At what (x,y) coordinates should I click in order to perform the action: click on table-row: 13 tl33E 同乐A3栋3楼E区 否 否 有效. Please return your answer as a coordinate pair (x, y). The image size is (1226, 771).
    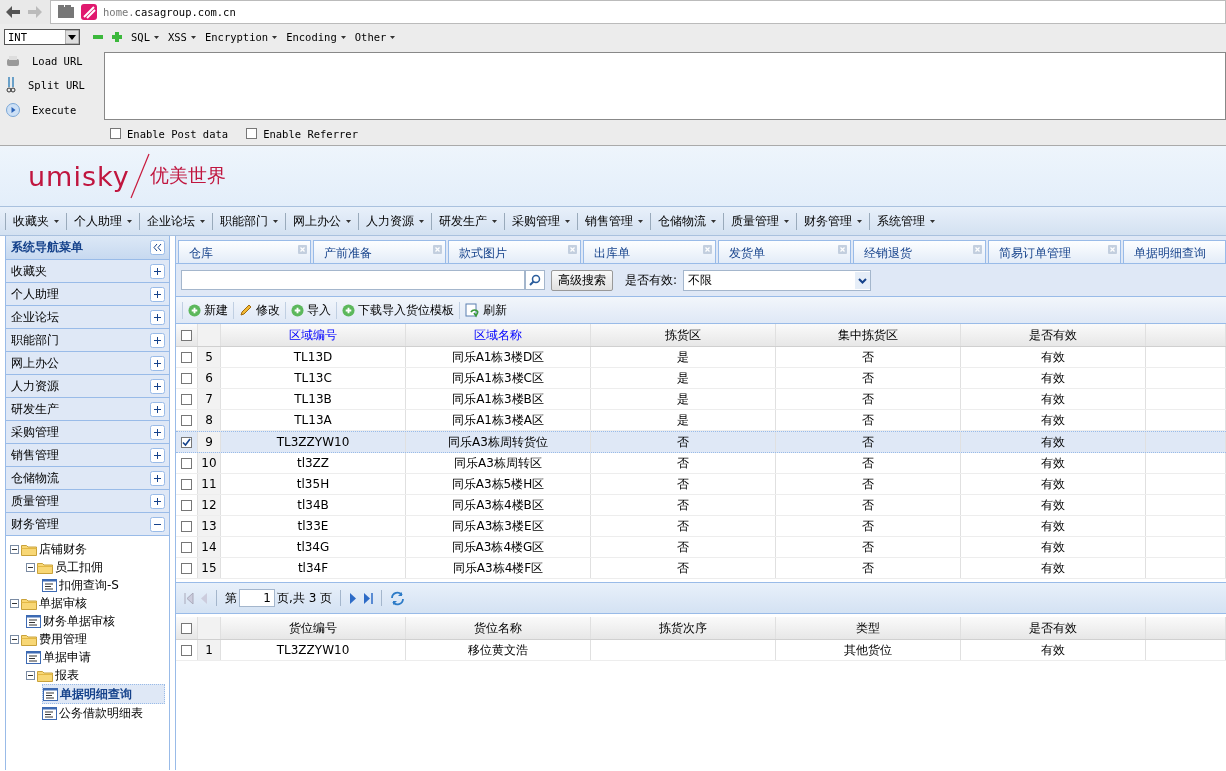
    Looking at the image, I should click on (701, 526).